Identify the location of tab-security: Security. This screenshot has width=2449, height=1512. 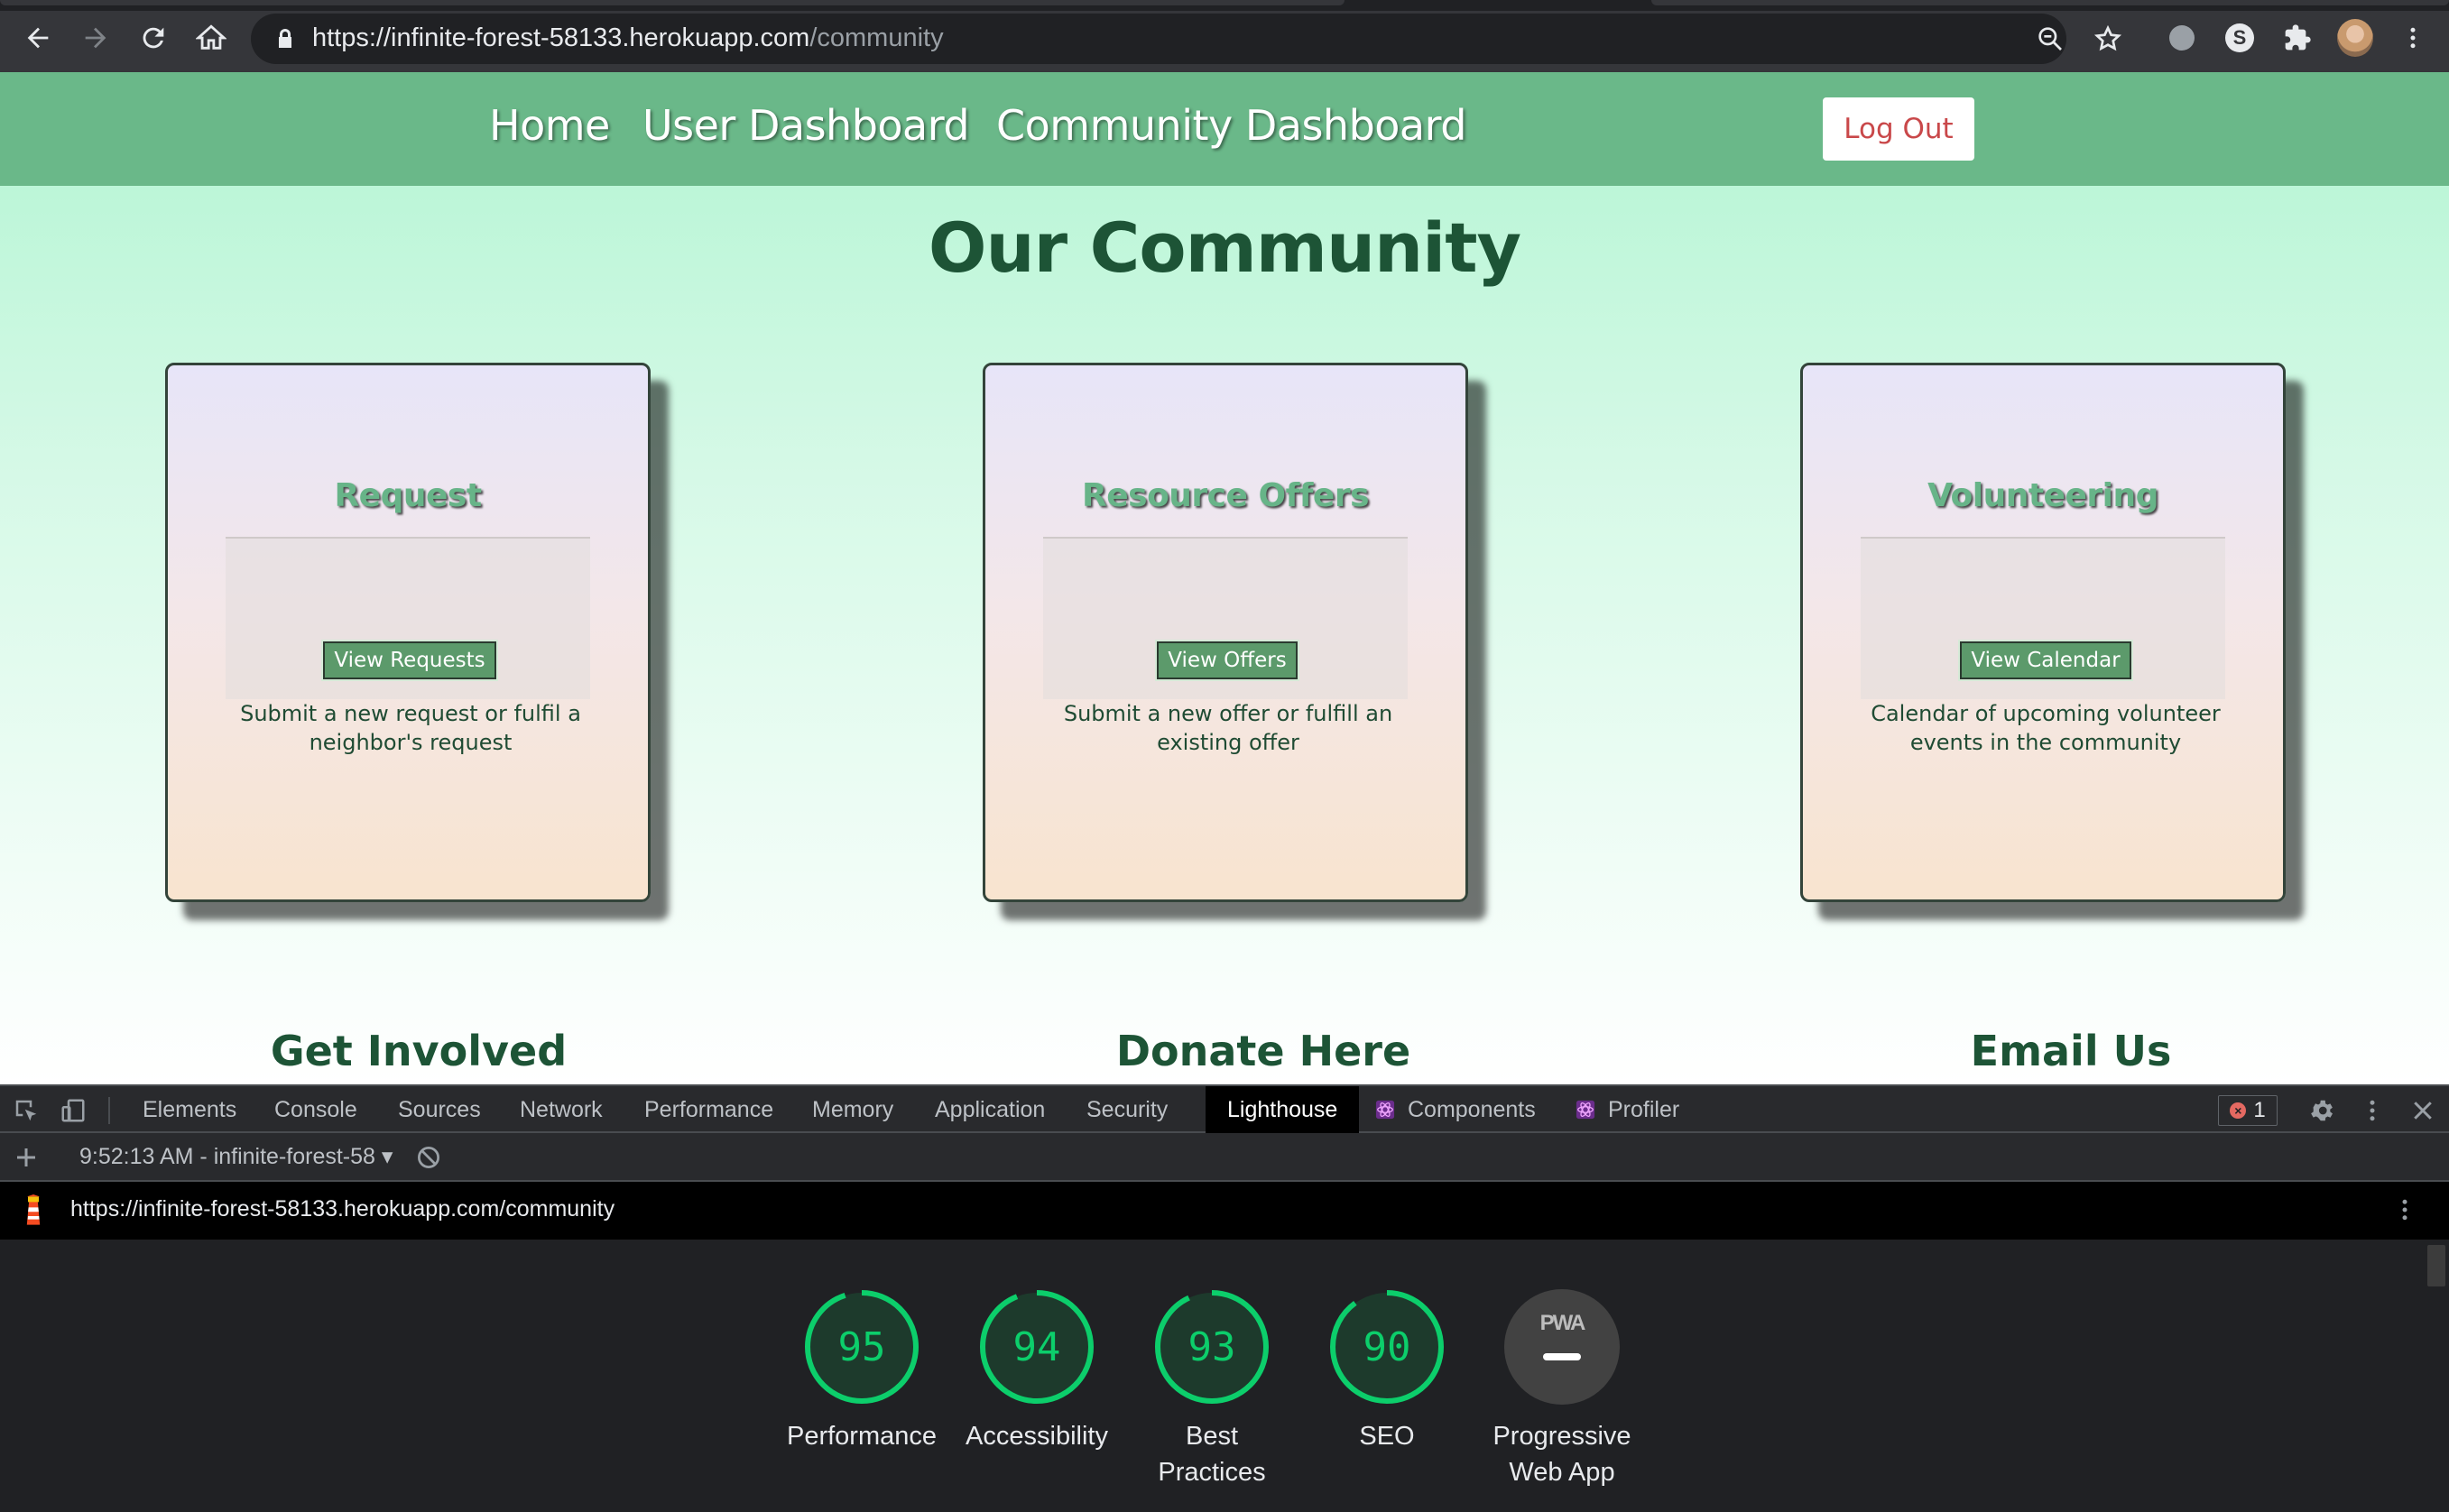
(1127, 1109).